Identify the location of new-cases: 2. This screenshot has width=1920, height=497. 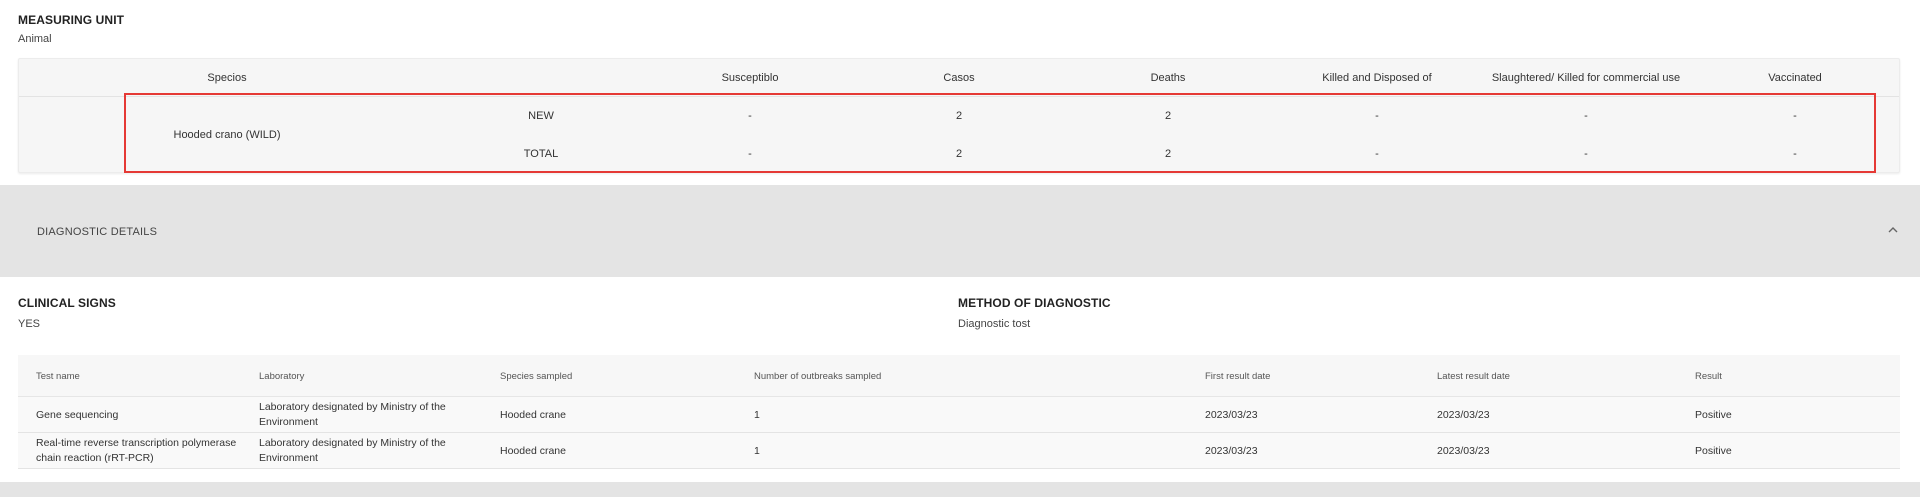
(959, 116).